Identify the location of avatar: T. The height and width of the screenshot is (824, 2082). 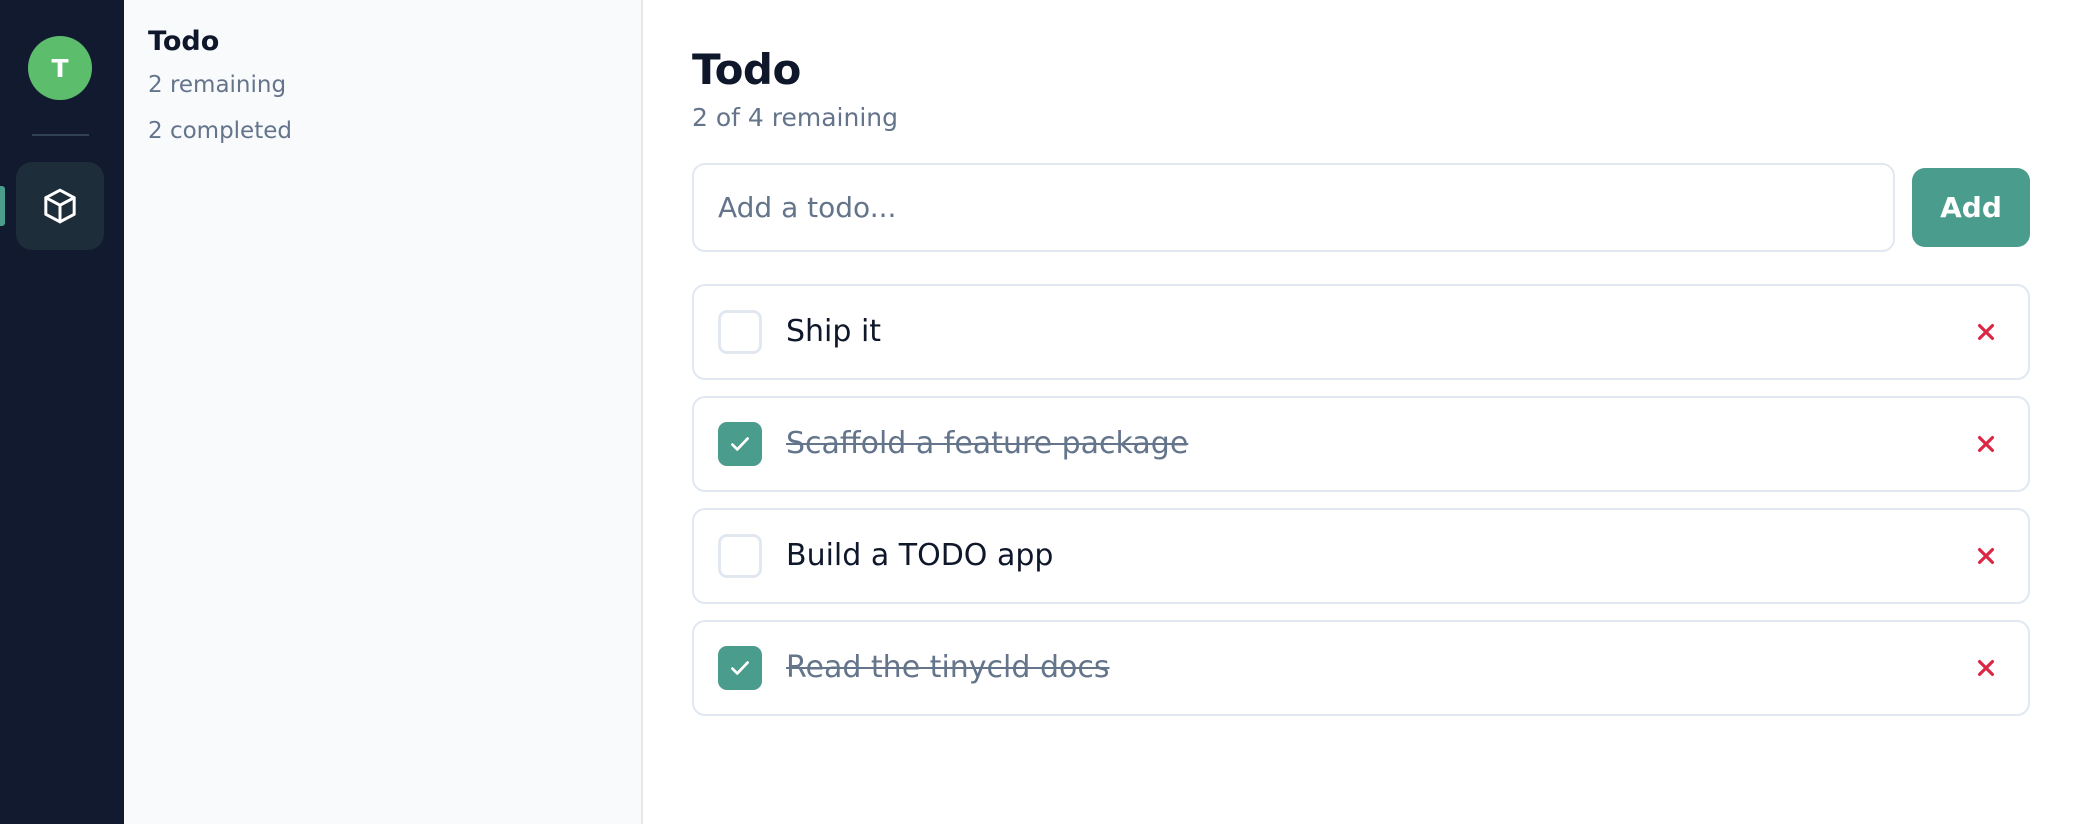
(60, 68).